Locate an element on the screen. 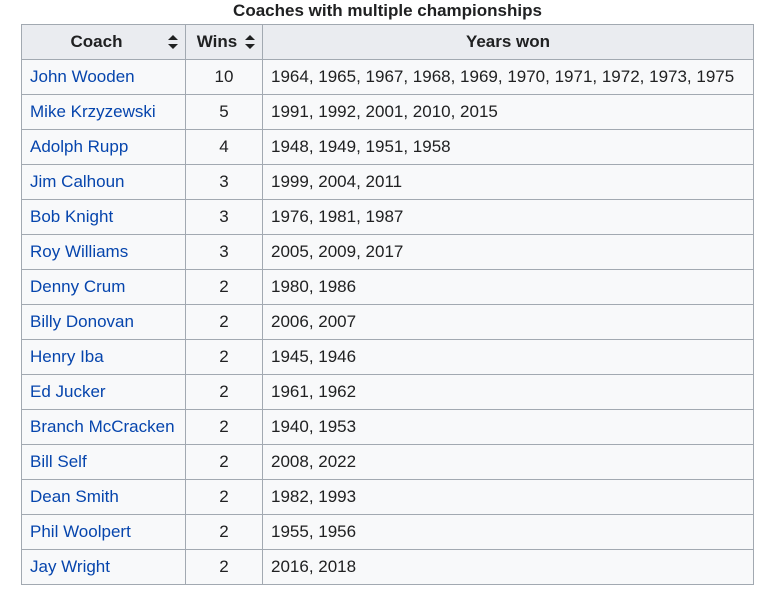 The height and width of the screenshot is (607, 782). column-header-coach: Coach is located at coordinates (103, 42).